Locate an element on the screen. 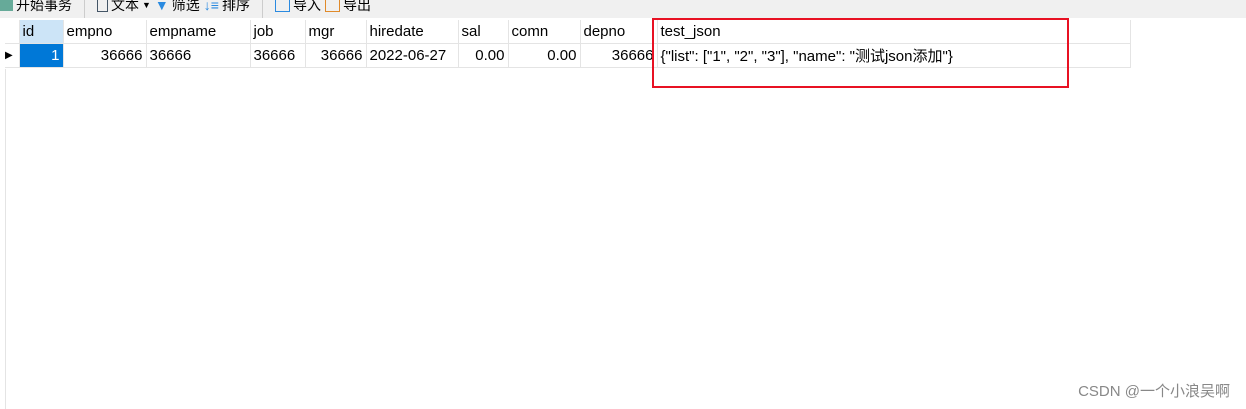 Image resolution: width=1246 pixels, height=409 pixels. watermark: CSDN @一个小浪吴啊 is located at coordinates (1154, 391).